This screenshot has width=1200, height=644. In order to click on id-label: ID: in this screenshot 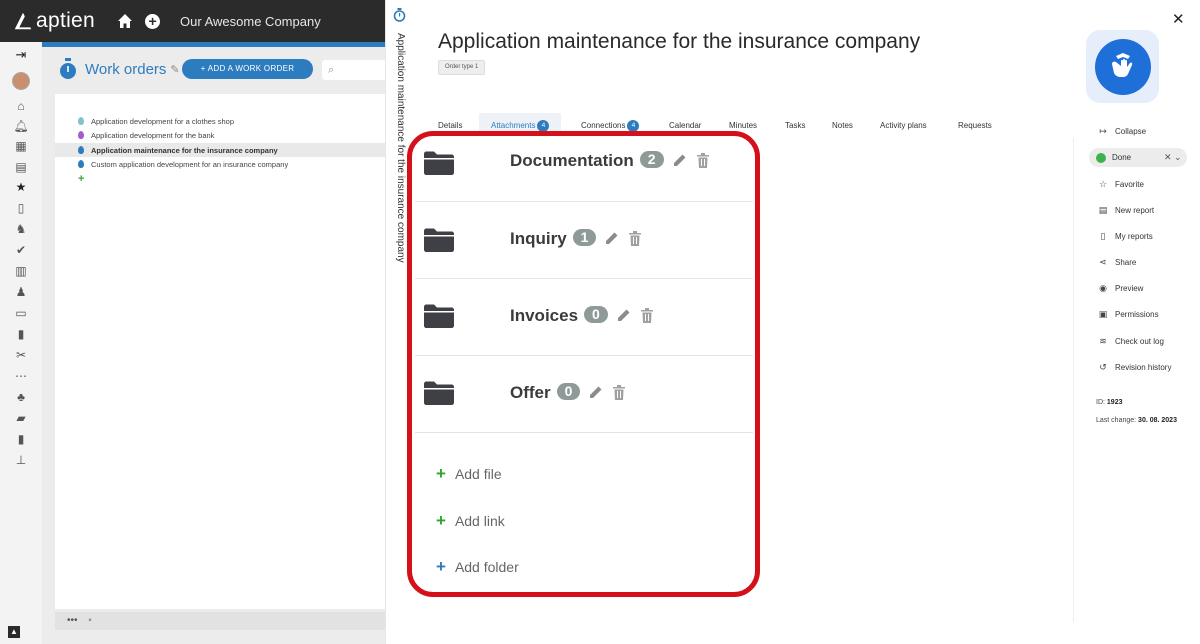, I will do `click(1100, 402)`.